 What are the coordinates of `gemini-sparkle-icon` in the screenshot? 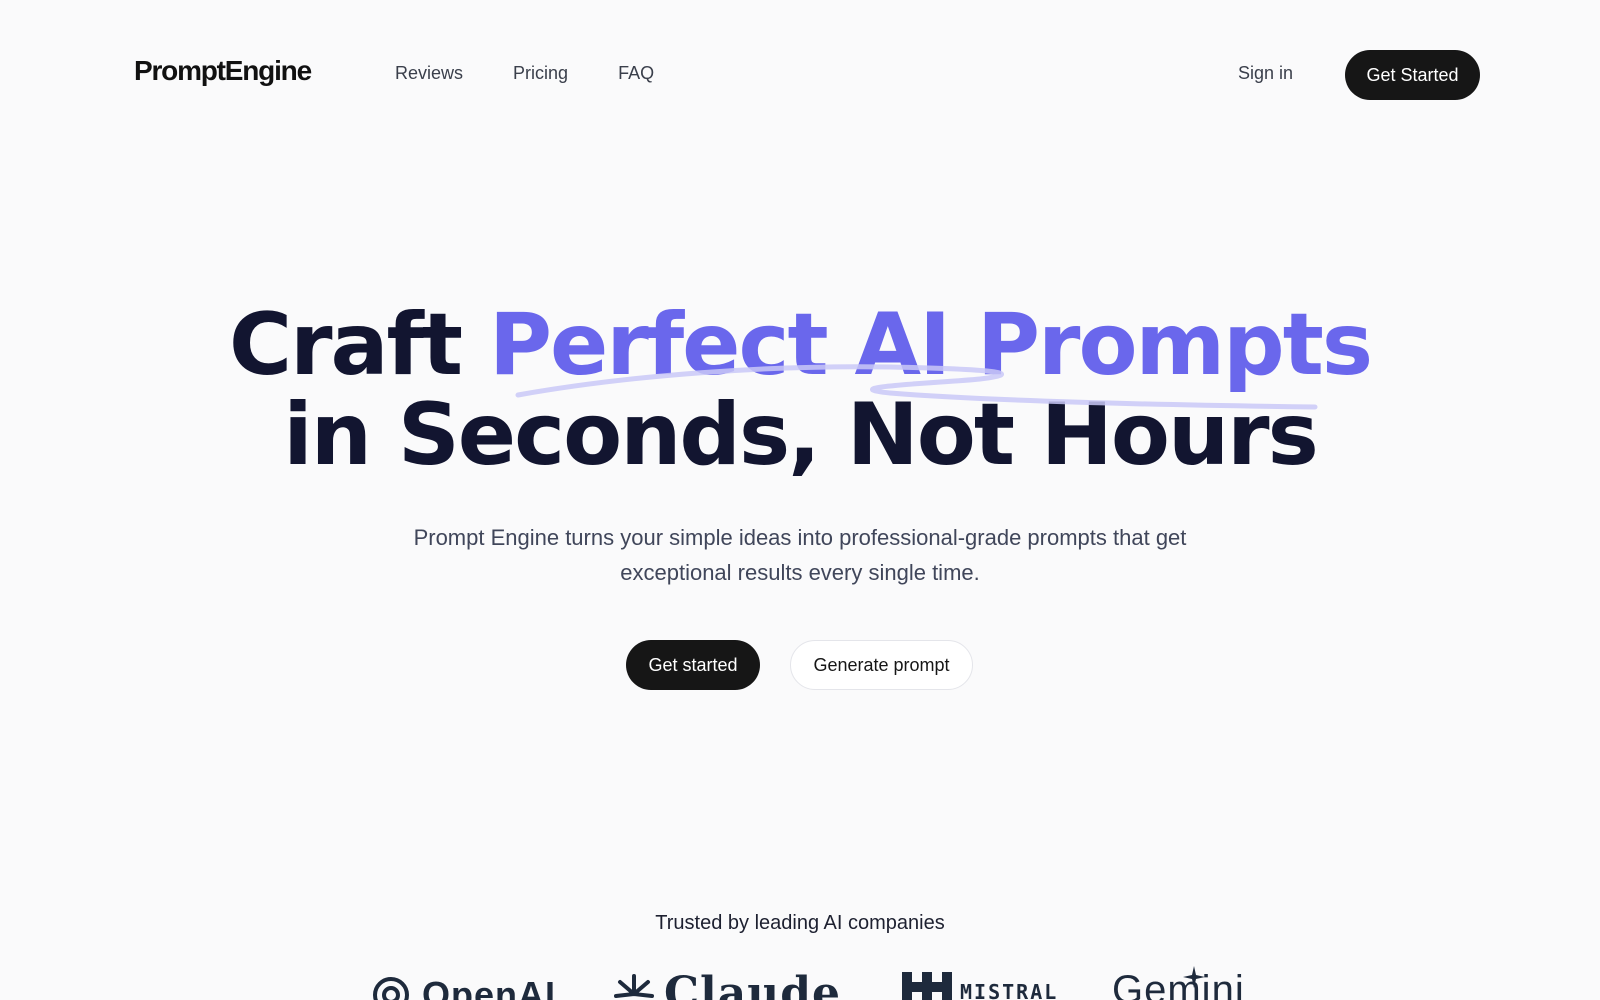 It's located at (1193, 977).